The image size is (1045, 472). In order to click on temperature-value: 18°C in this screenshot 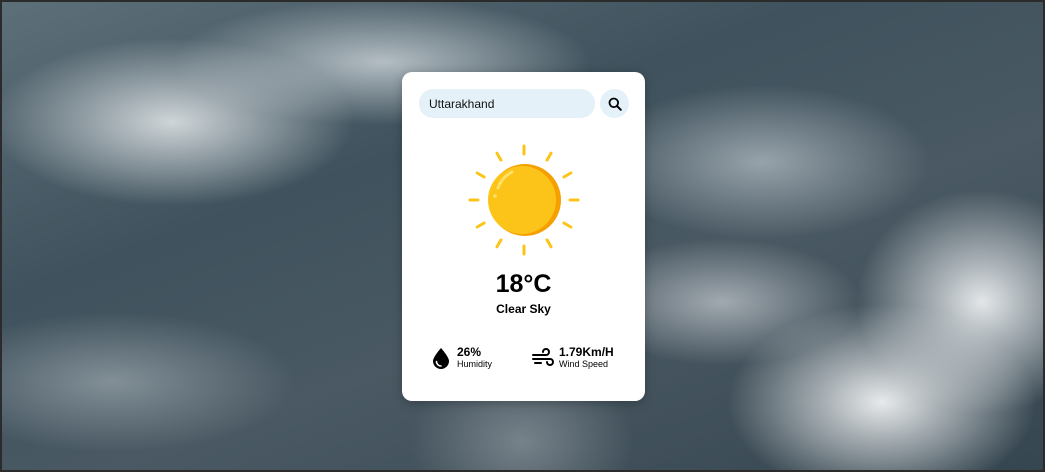, I will do `click(523, 284)`.